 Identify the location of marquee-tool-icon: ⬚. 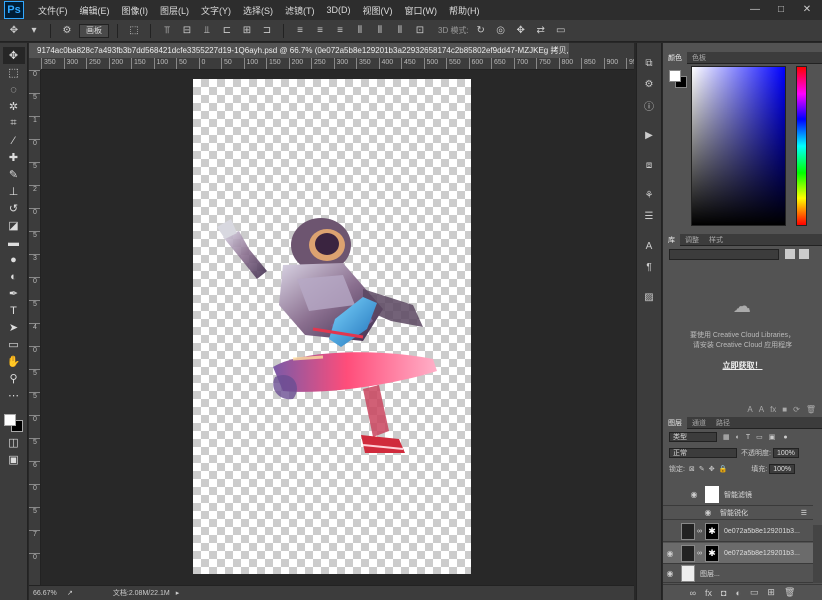
(14, 72).